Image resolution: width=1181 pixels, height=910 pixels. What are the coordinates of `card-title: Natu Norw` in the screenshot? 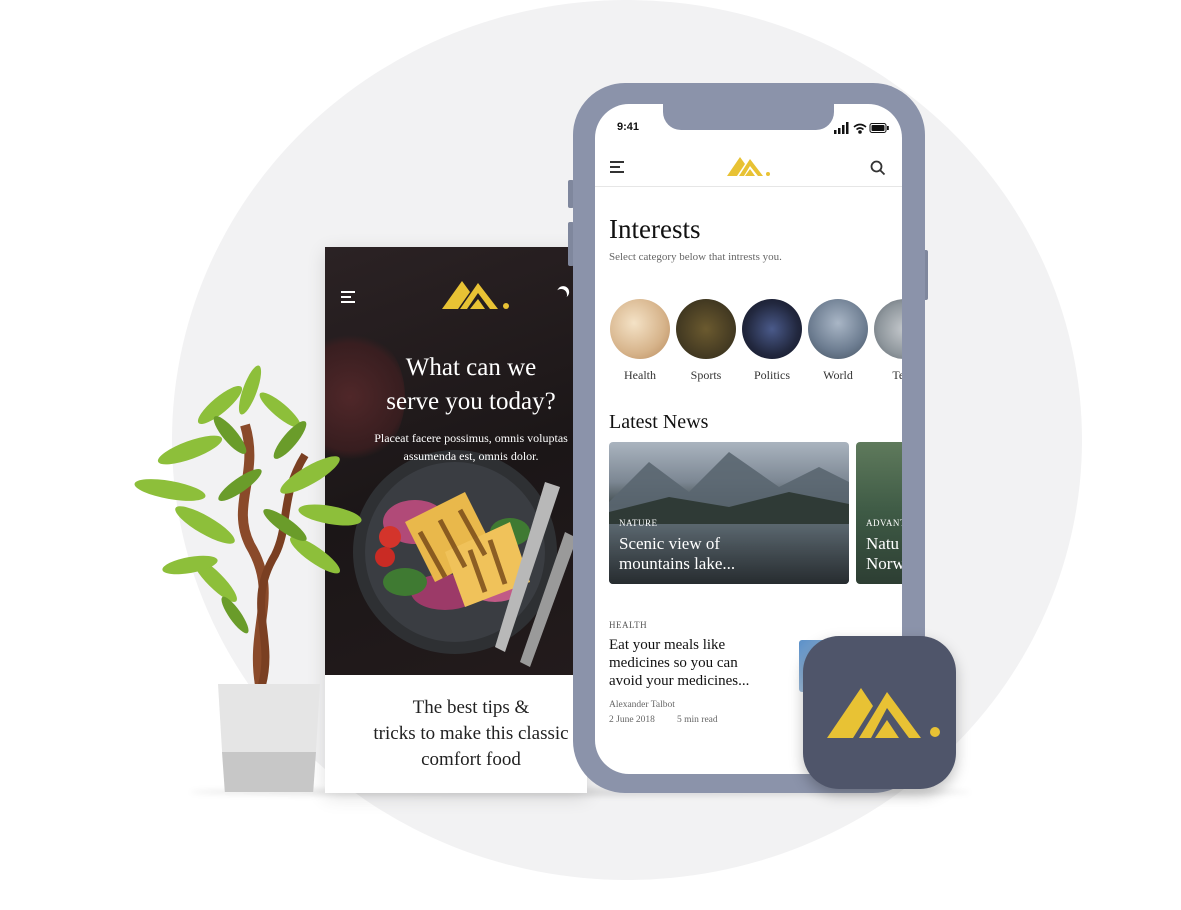 It's located at (884, 553).